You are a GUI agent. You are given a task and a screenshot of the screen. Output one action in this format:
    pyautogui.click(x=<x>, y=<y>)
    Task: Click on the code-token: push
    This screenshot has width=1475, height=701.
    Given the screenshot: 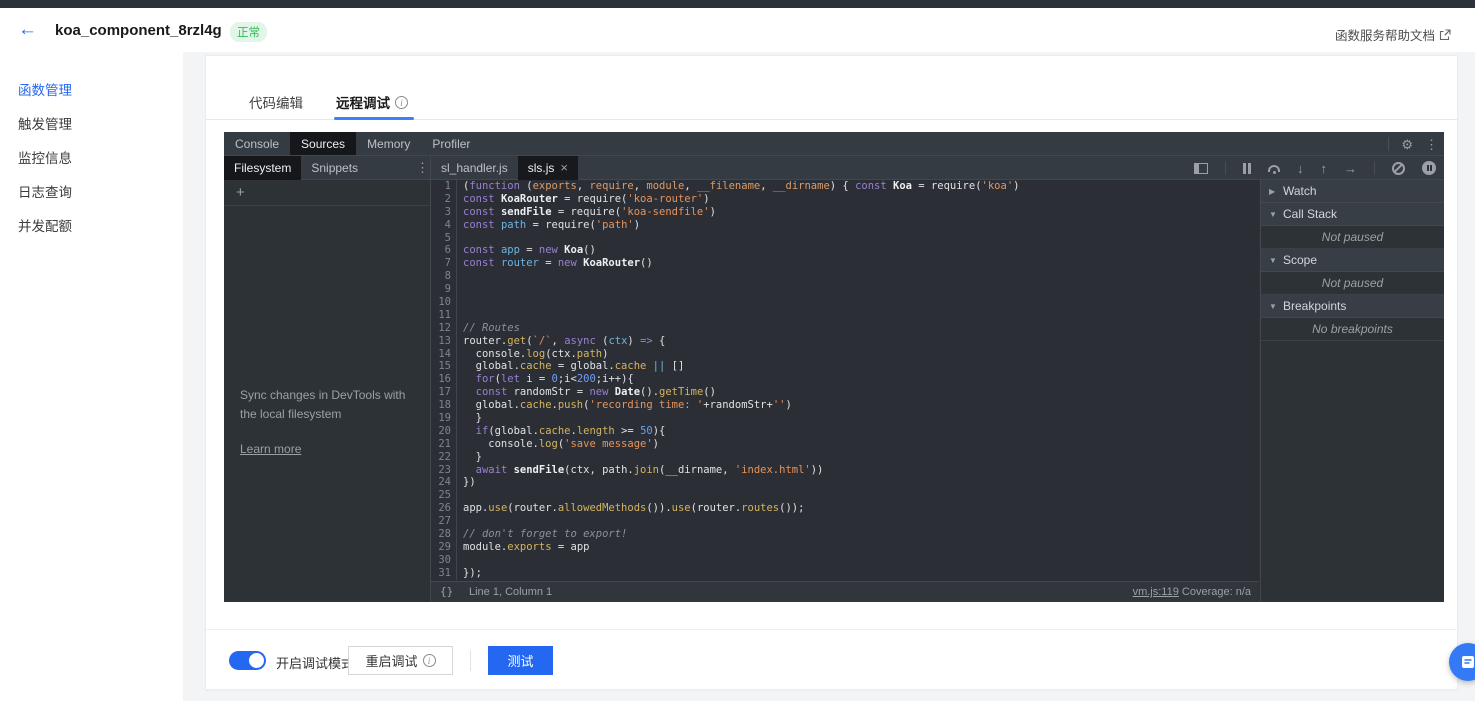 What is the action you would take?
    pyautogui.click(x=570, y=405)
    